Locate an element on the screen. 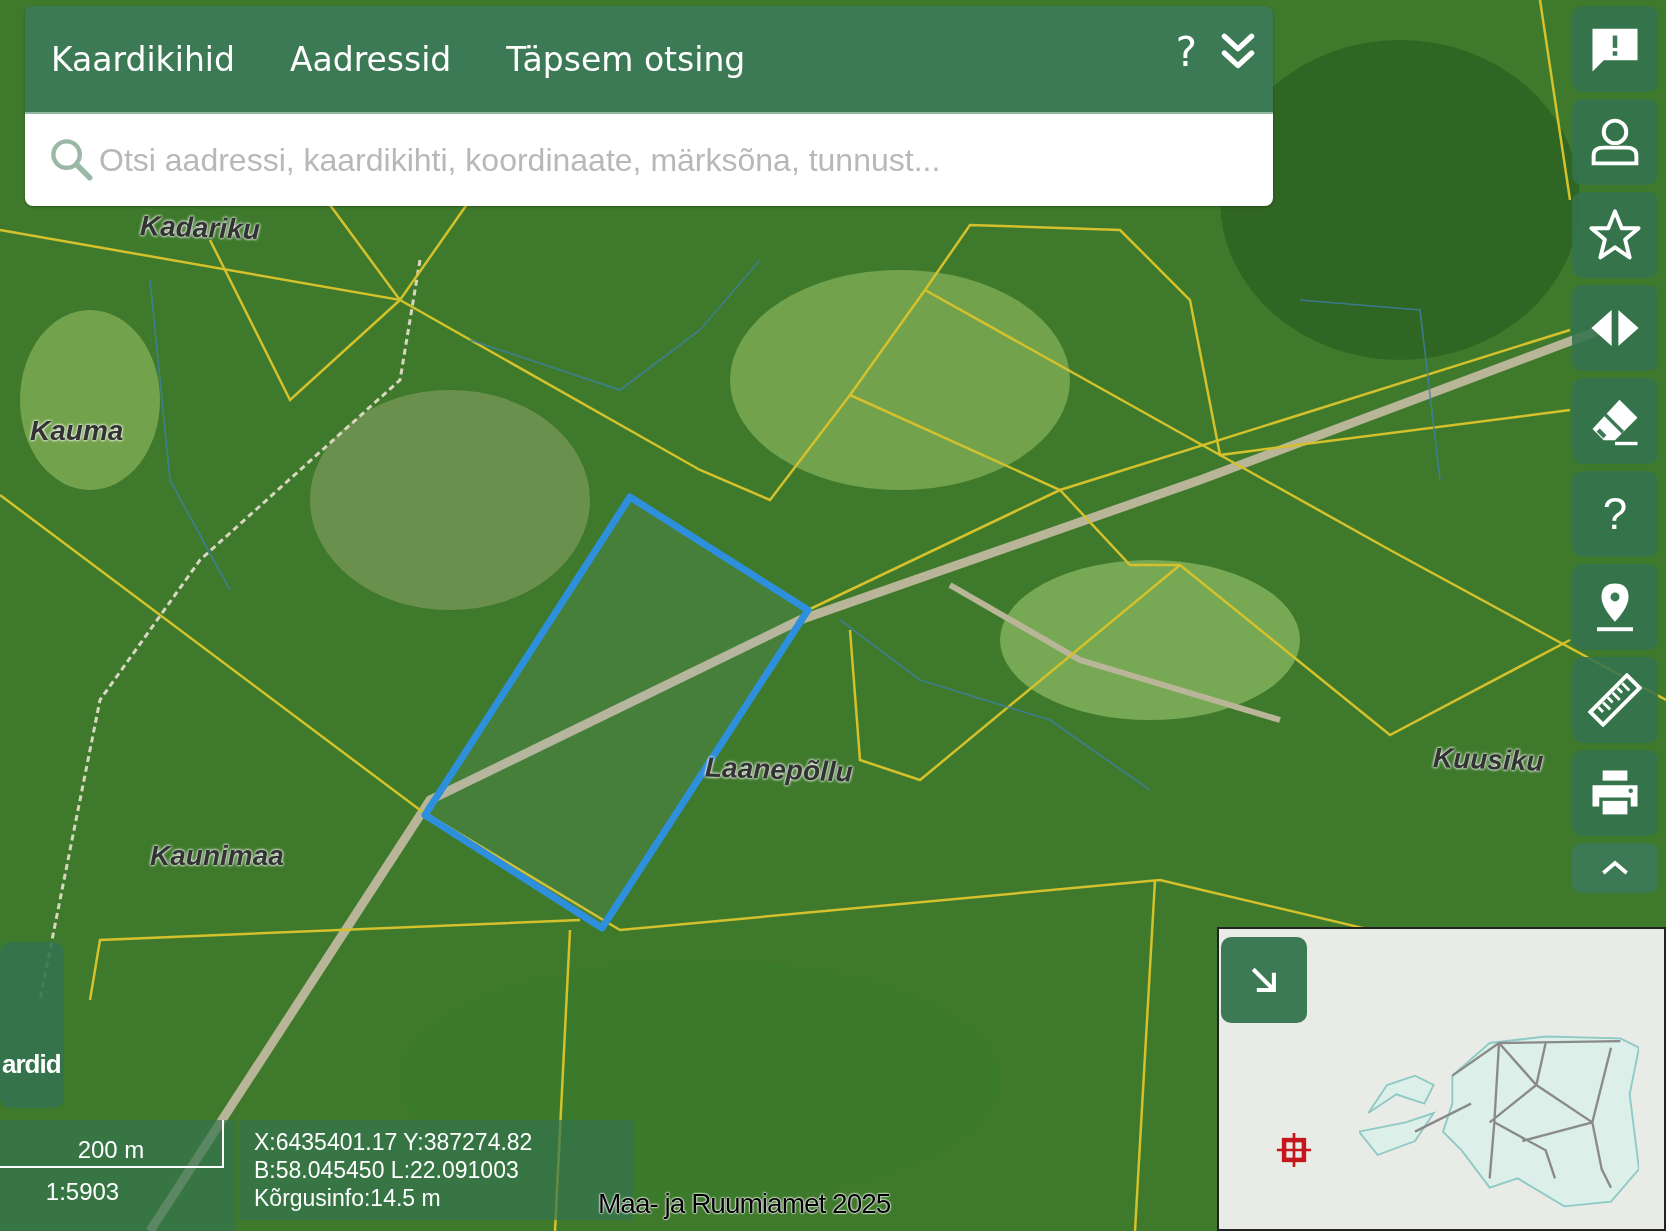 The width and height of the screenshot is (1666, 1231). star-icon is located at coordinates (1615, 235).